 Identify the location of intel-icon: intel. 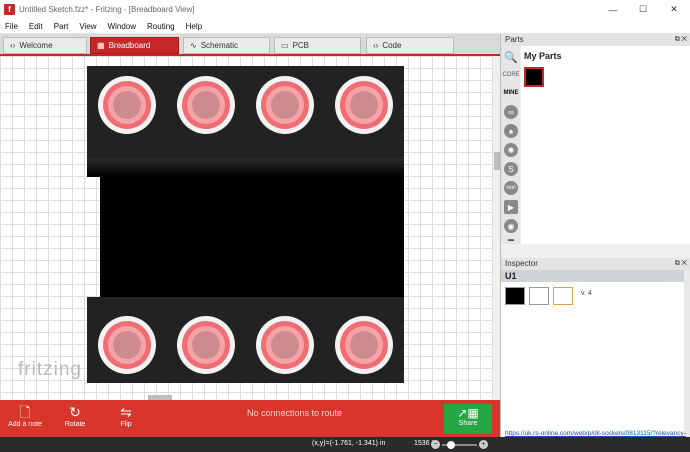
(511, 188).